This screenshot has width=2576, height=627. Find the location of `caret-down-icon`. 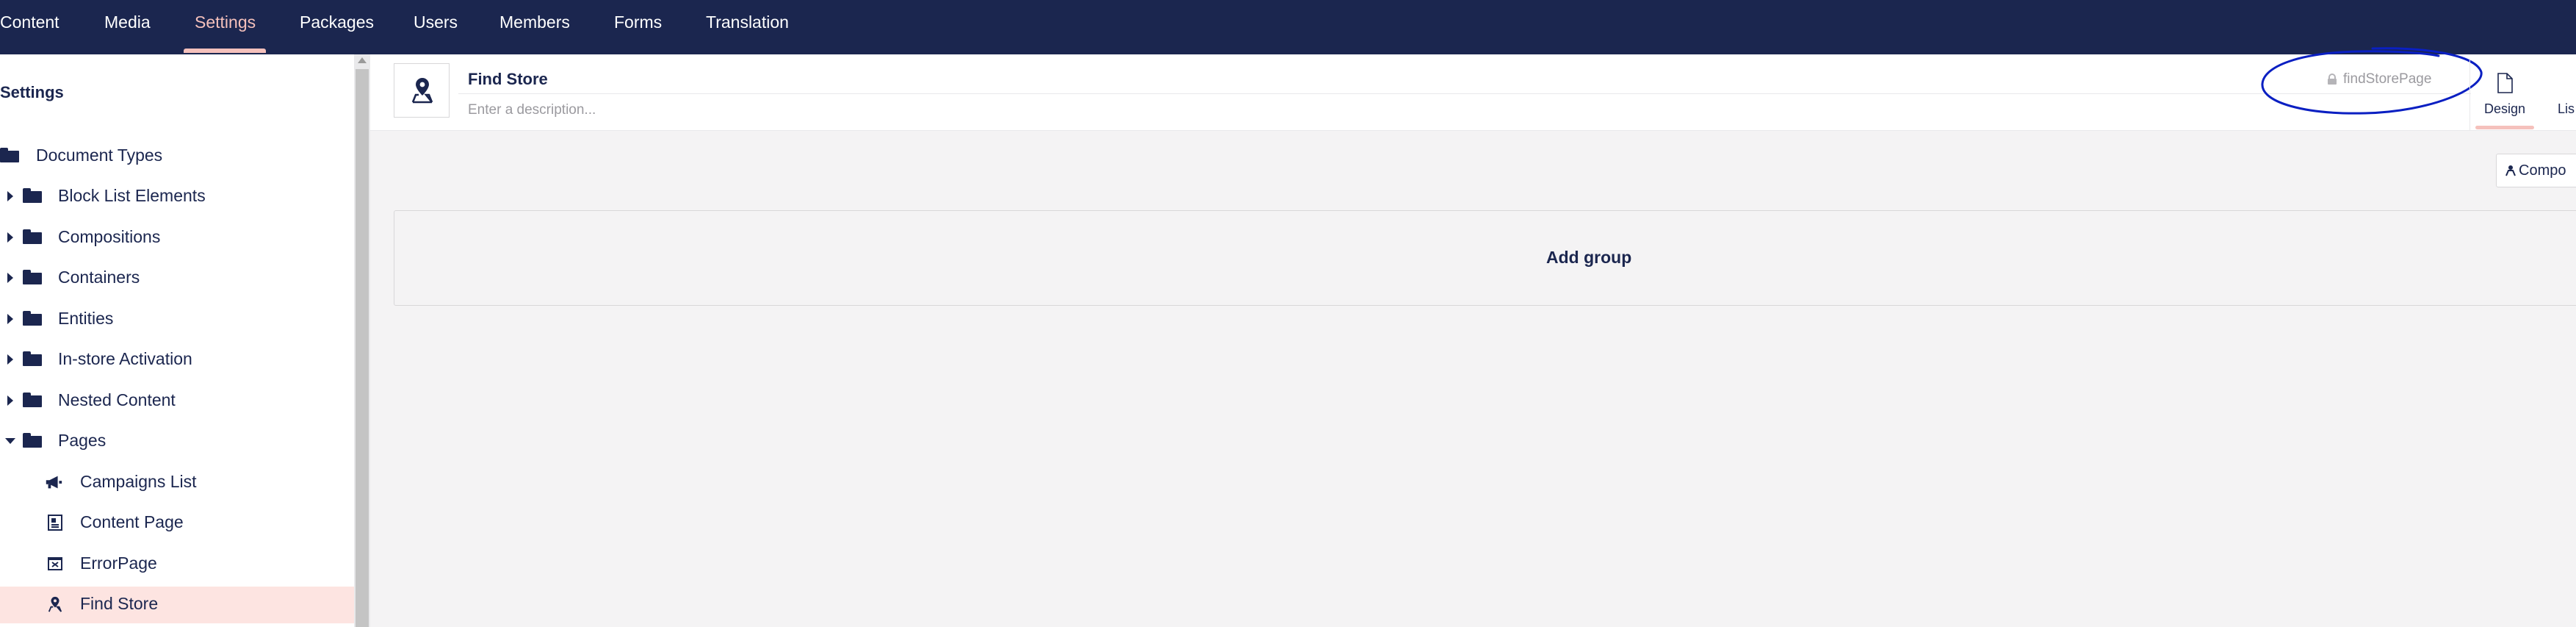

caret-down-icon is located at coordinates (10, 441).